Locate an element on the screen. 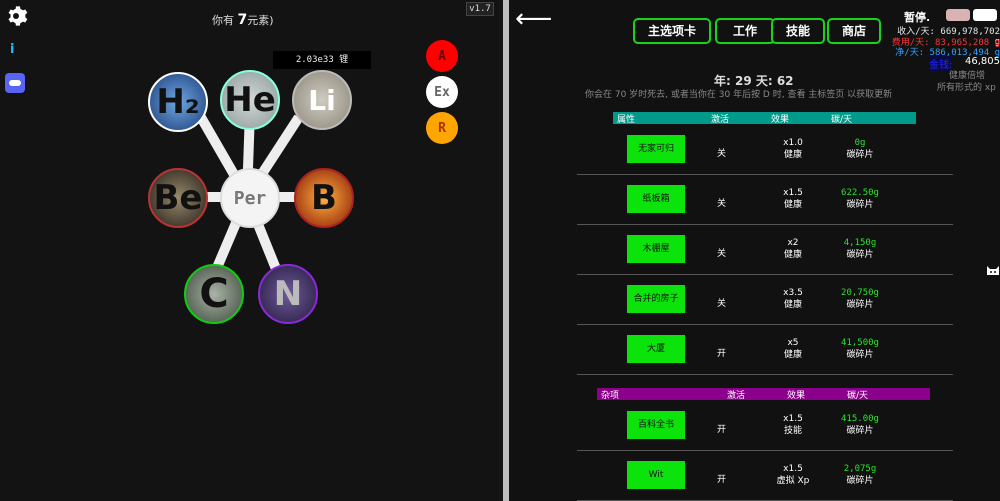 This screenshot has width=1000, height=501. rate: 20,750g 碳碎片 is located at coordinates (860, 299).